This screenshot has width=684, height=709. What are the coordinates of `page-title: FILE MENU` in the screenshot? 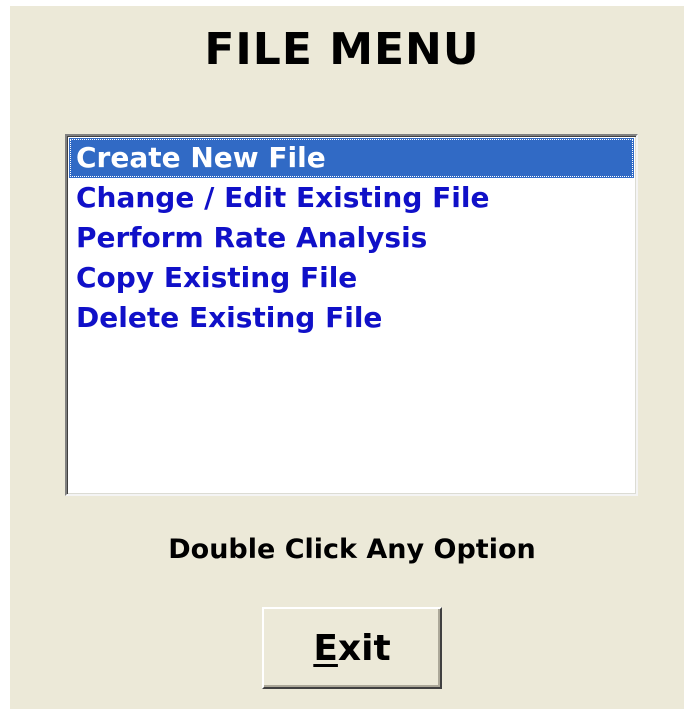 It's located at (342, 49).